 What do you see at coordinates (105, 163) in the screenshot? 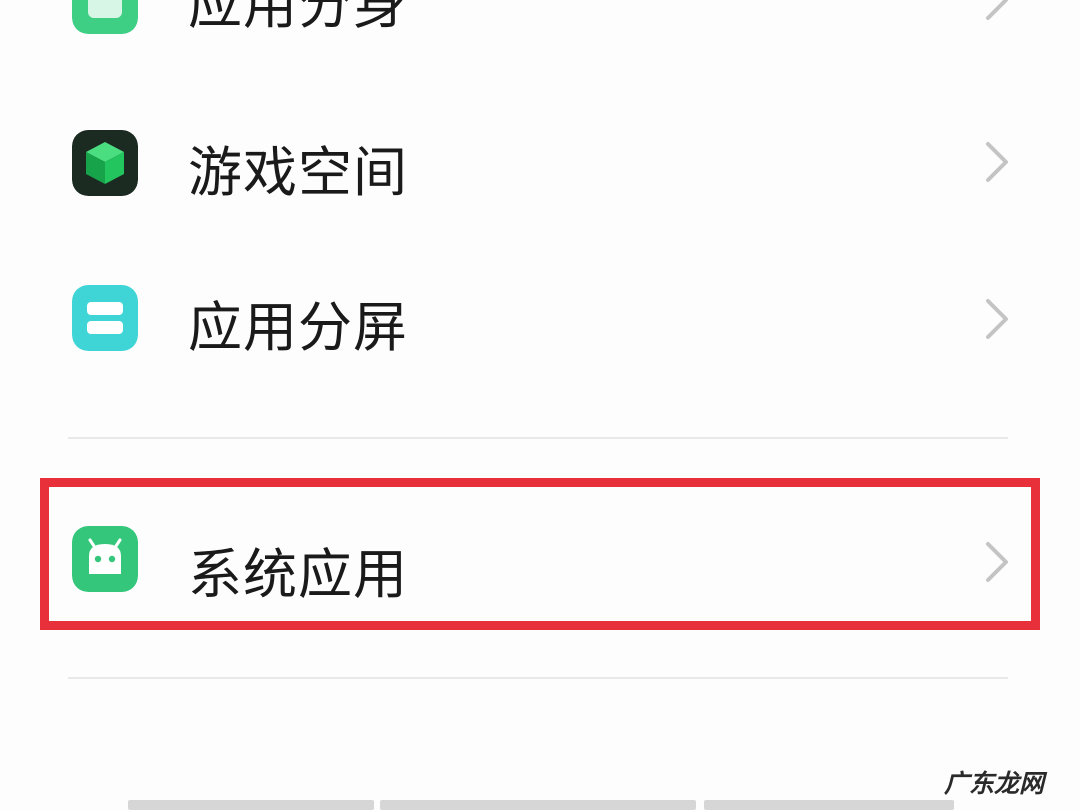
I see `game-cube-icon` at bounding box center [105, 163].